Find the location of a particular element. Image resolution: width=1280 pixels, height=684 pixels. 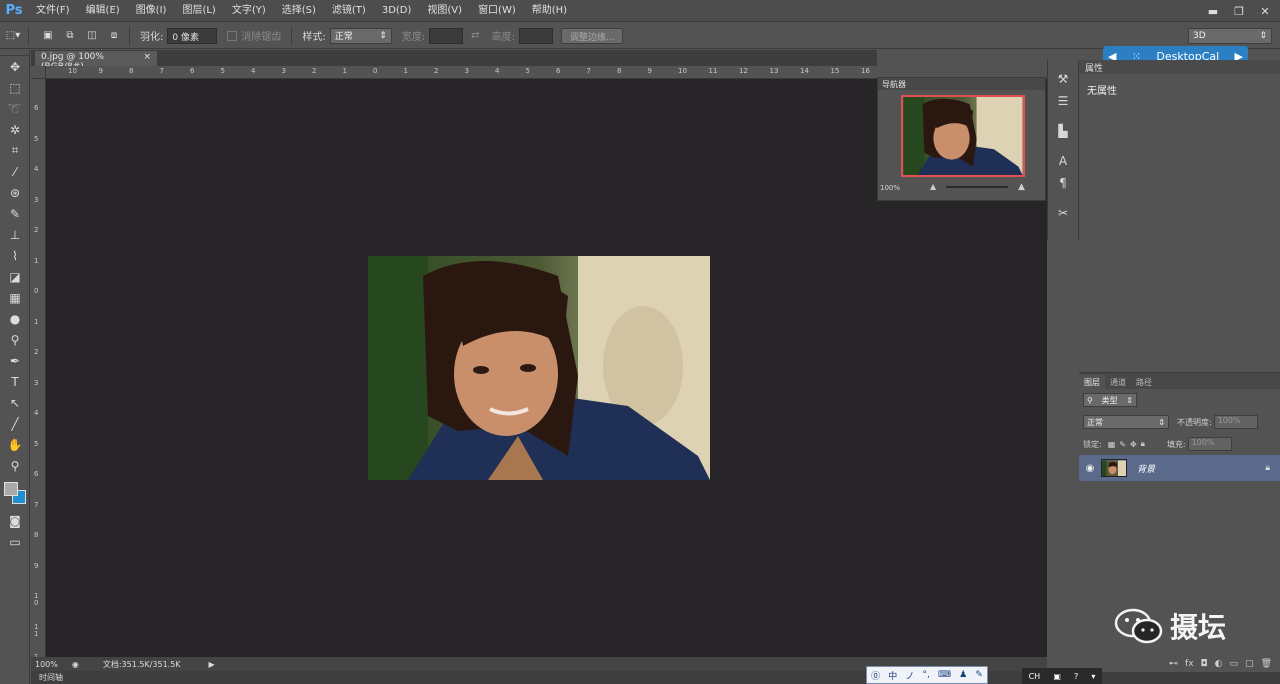

close-tab-icon: × is located at coordinates (147, 58).